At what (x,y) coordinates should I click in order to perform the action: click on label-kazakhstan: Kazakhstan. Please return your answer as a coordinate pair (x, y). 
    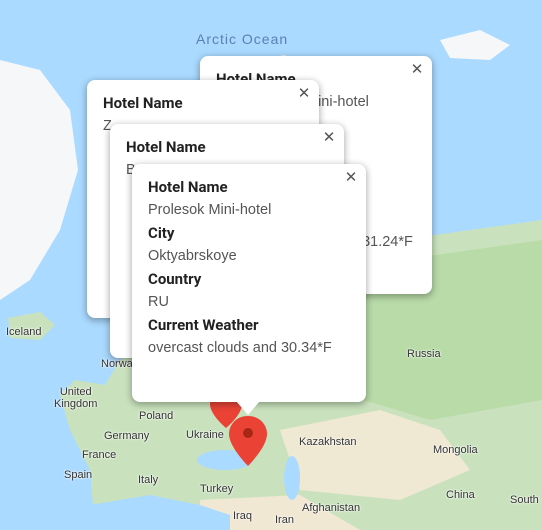
    Looking at the image, I should click on (328, 442).